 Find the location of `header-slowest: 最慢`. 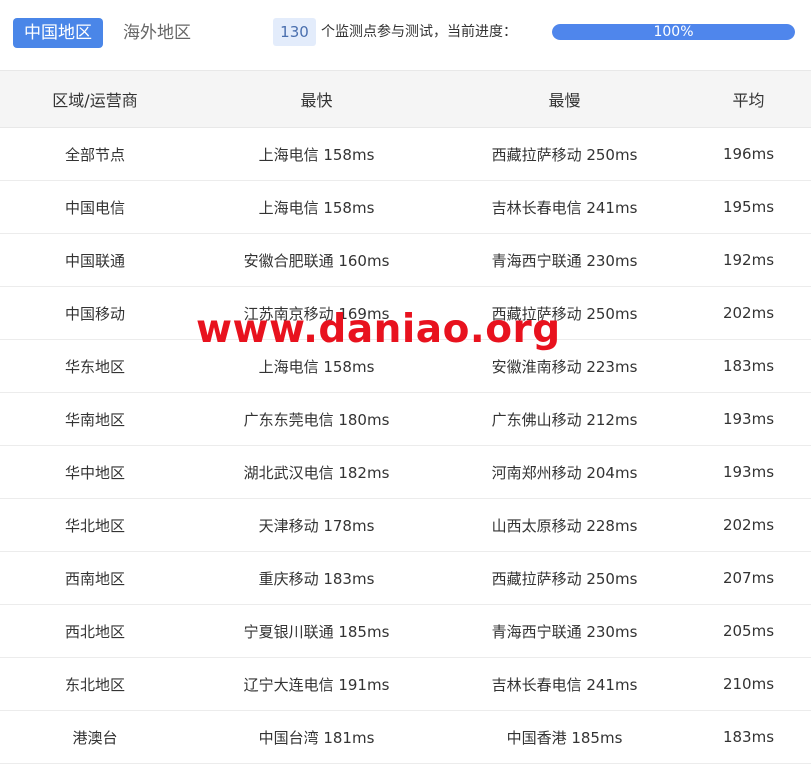

header-slowest: 最慢 is located at coordinates (564, 99).